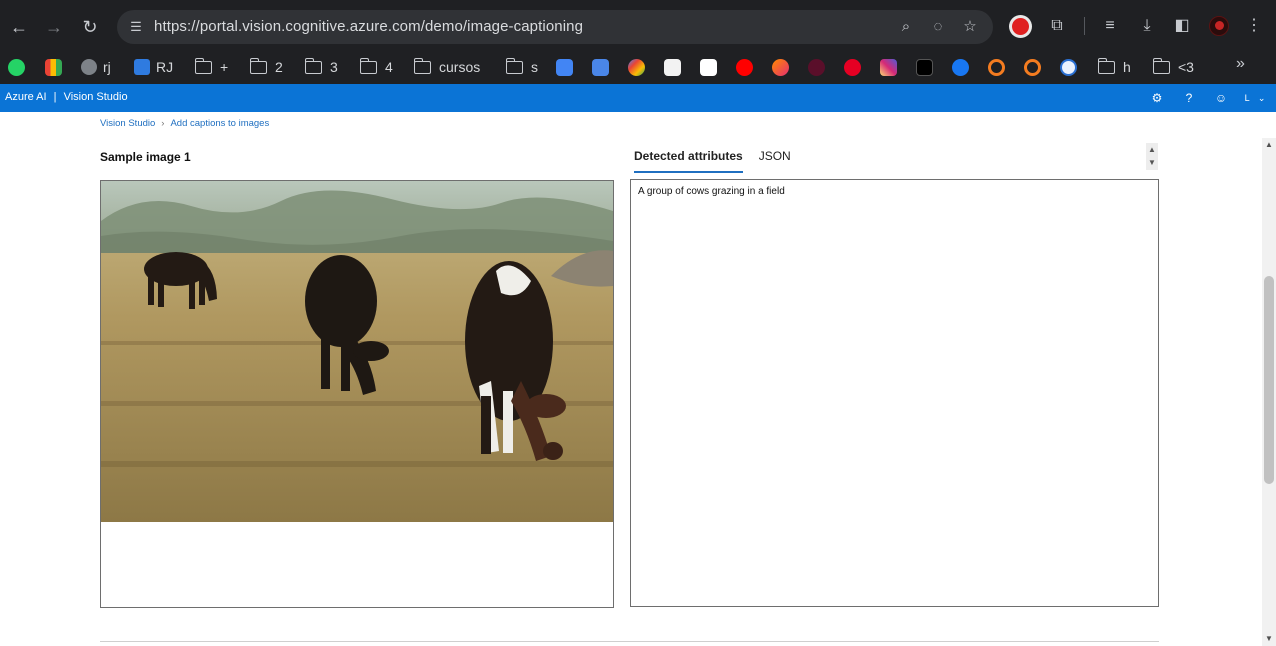 This screenshot has height=646, width=1276. What do you see at coordinates (672, 67) in the screenshot?
I see `kaggle-icon` at bounding box center [672, 67].